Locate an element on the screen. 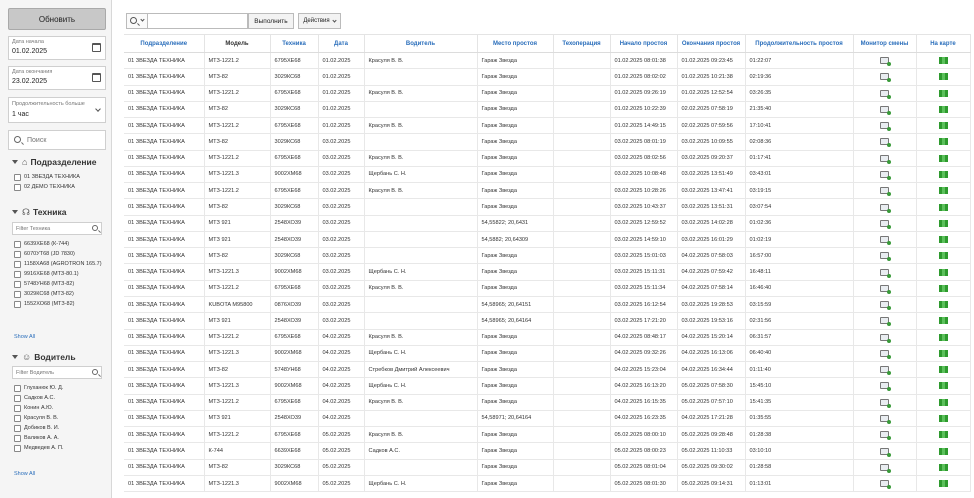  date-start-value: 01.02.2025 is located at coordinates (29, 51).